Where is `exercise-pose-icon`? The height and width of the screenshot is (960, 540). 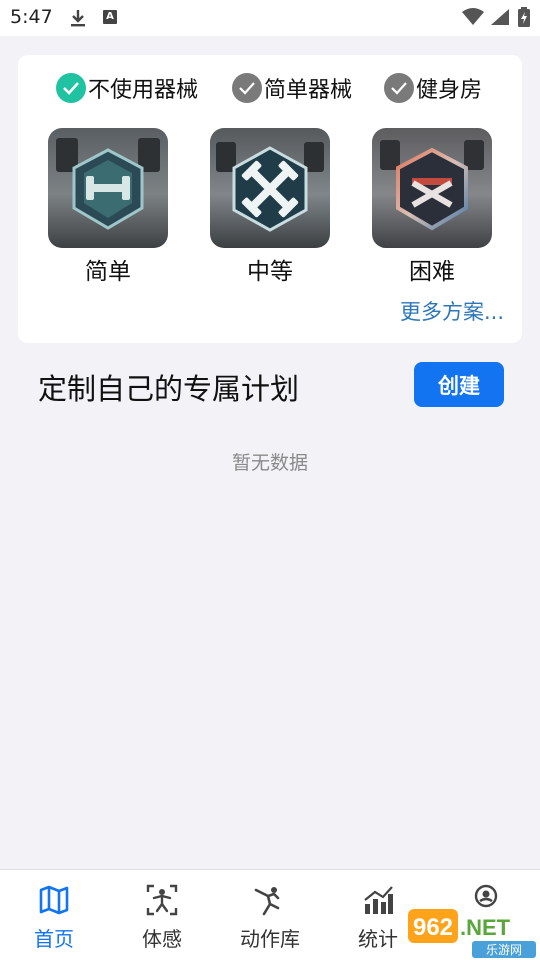
exercise-pose-icon is located at coordinates (270, 900).